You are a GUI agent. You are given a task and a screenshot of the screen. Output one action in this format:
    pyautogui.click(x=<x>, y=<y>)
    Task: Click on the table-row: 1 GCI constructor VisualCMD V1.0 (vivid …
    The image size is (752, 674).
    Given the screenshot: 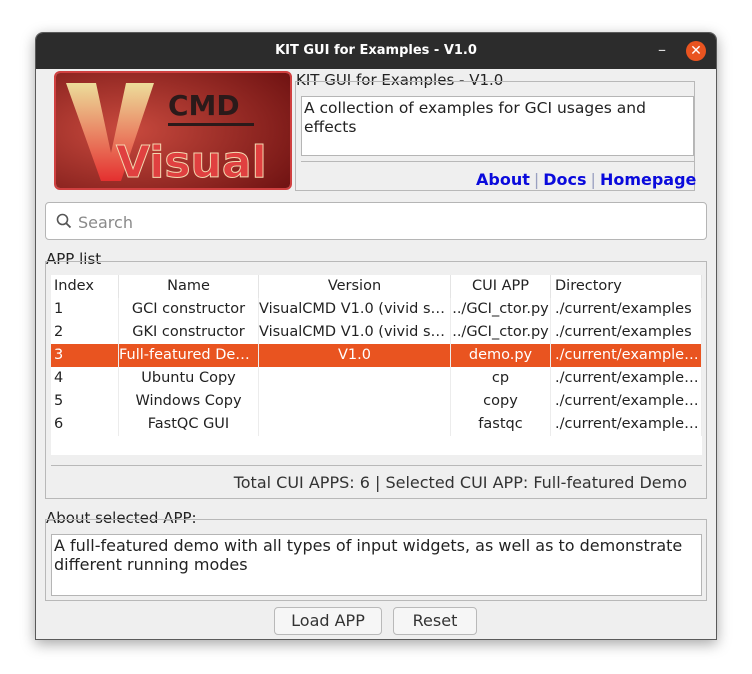 What is the action you would take?
    pyautogui.click(x=376, y=309)
    